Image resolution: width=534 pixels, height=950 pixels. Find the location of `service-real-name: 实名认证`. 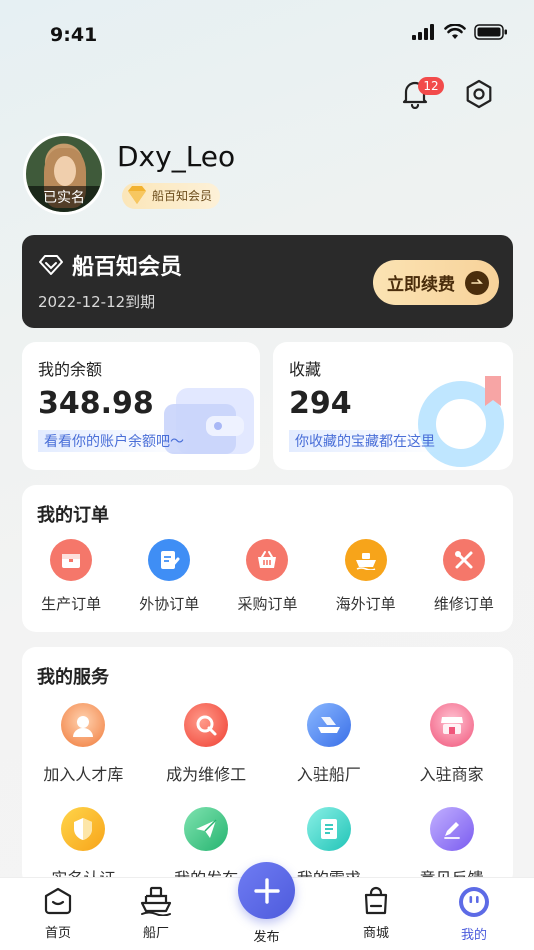

service-real-name: 实名认证 is located at coordinates (83, 847).